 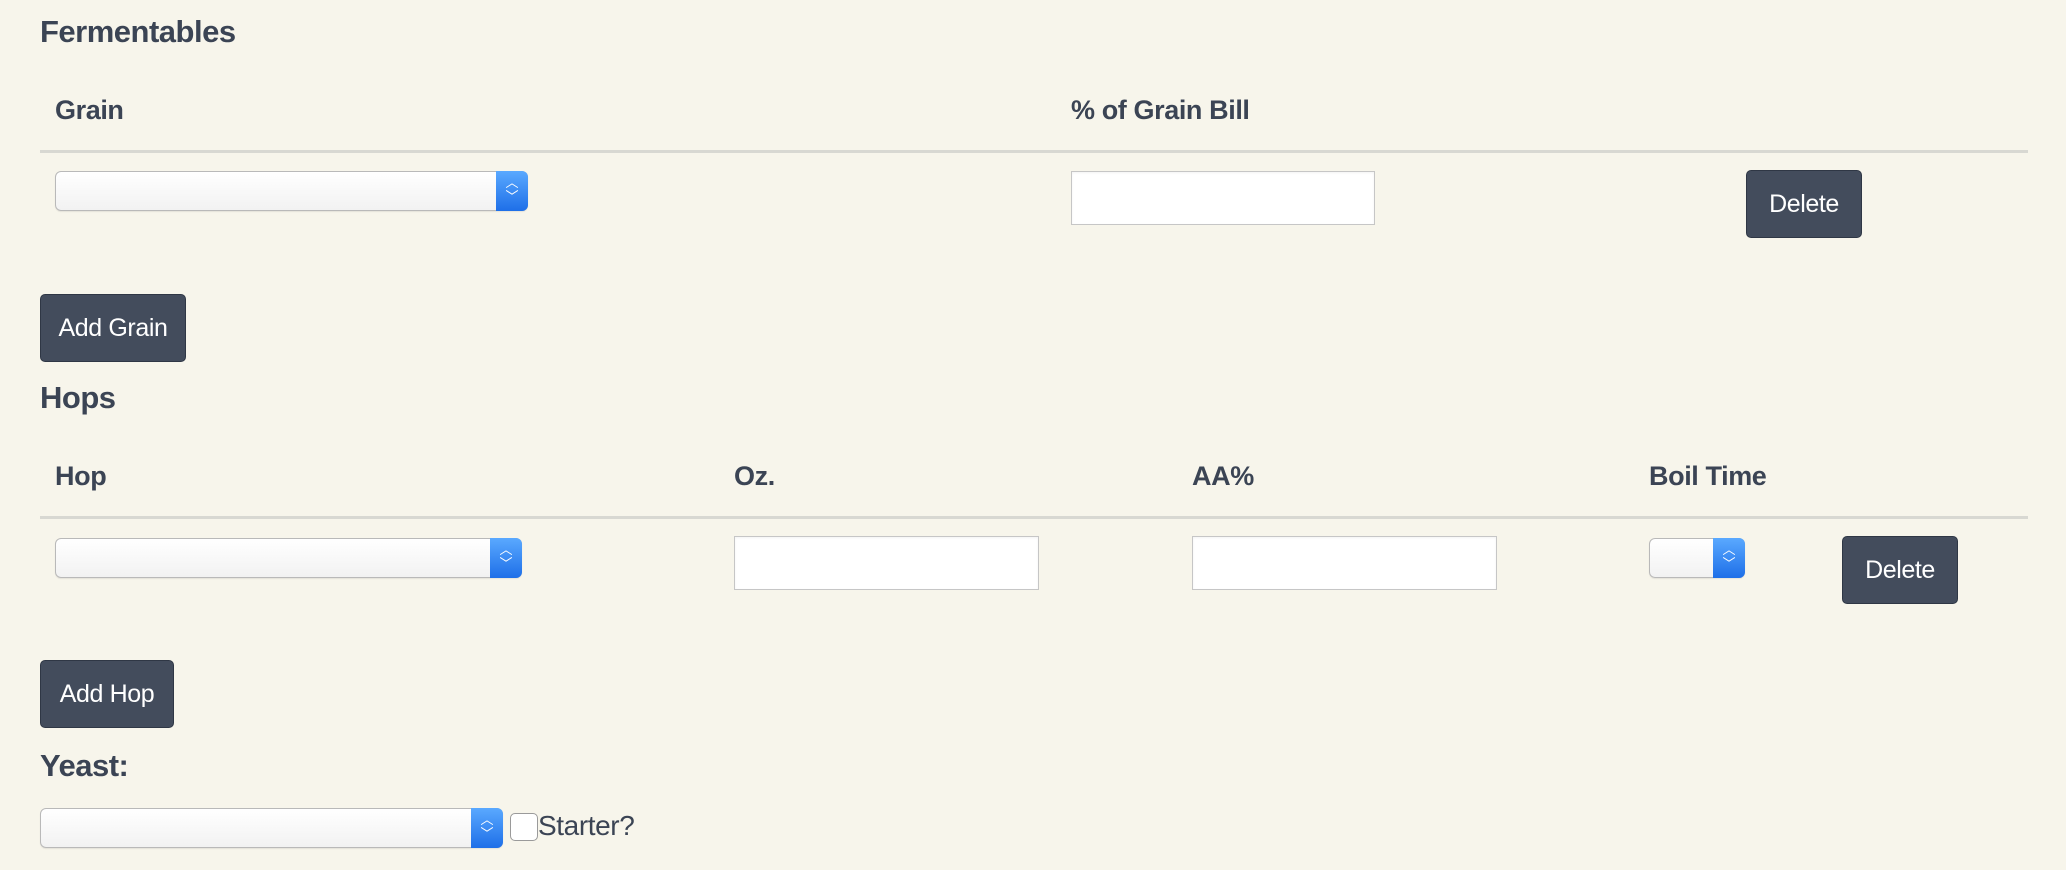 I want to click on yeast-select: ︿ ﹀, so click(x=271, y=828).